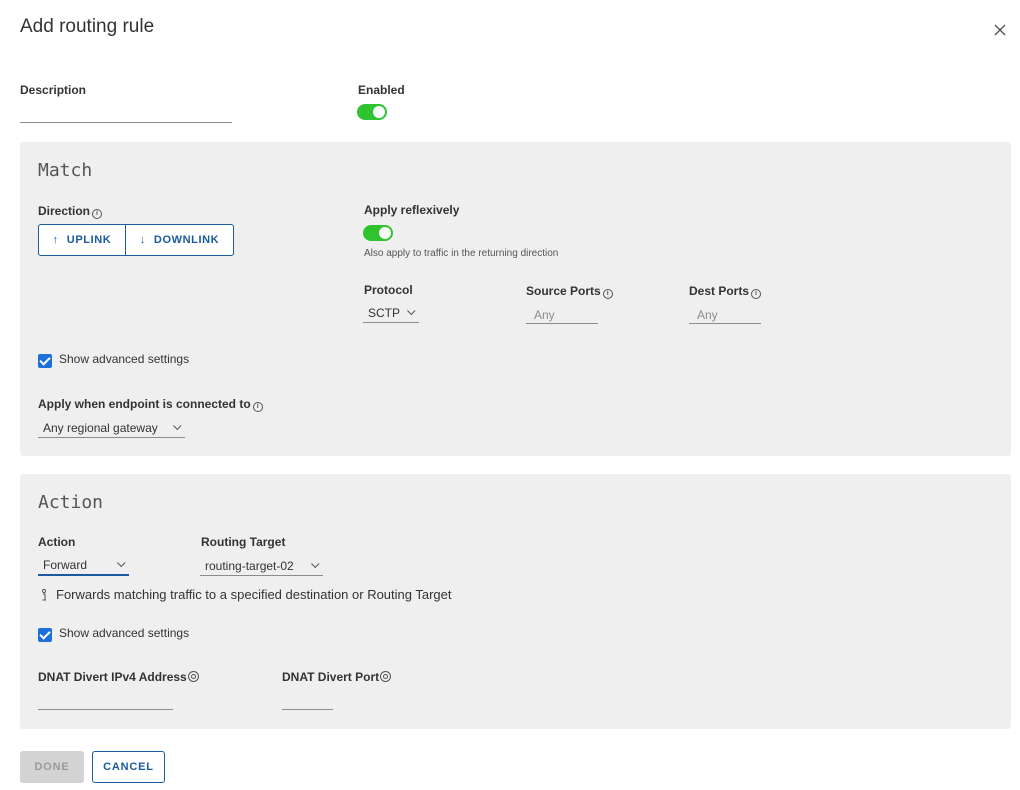 The image size is (1020, 790). I want to click on reflexive-label: Apply reflexively, so click(412, 210).